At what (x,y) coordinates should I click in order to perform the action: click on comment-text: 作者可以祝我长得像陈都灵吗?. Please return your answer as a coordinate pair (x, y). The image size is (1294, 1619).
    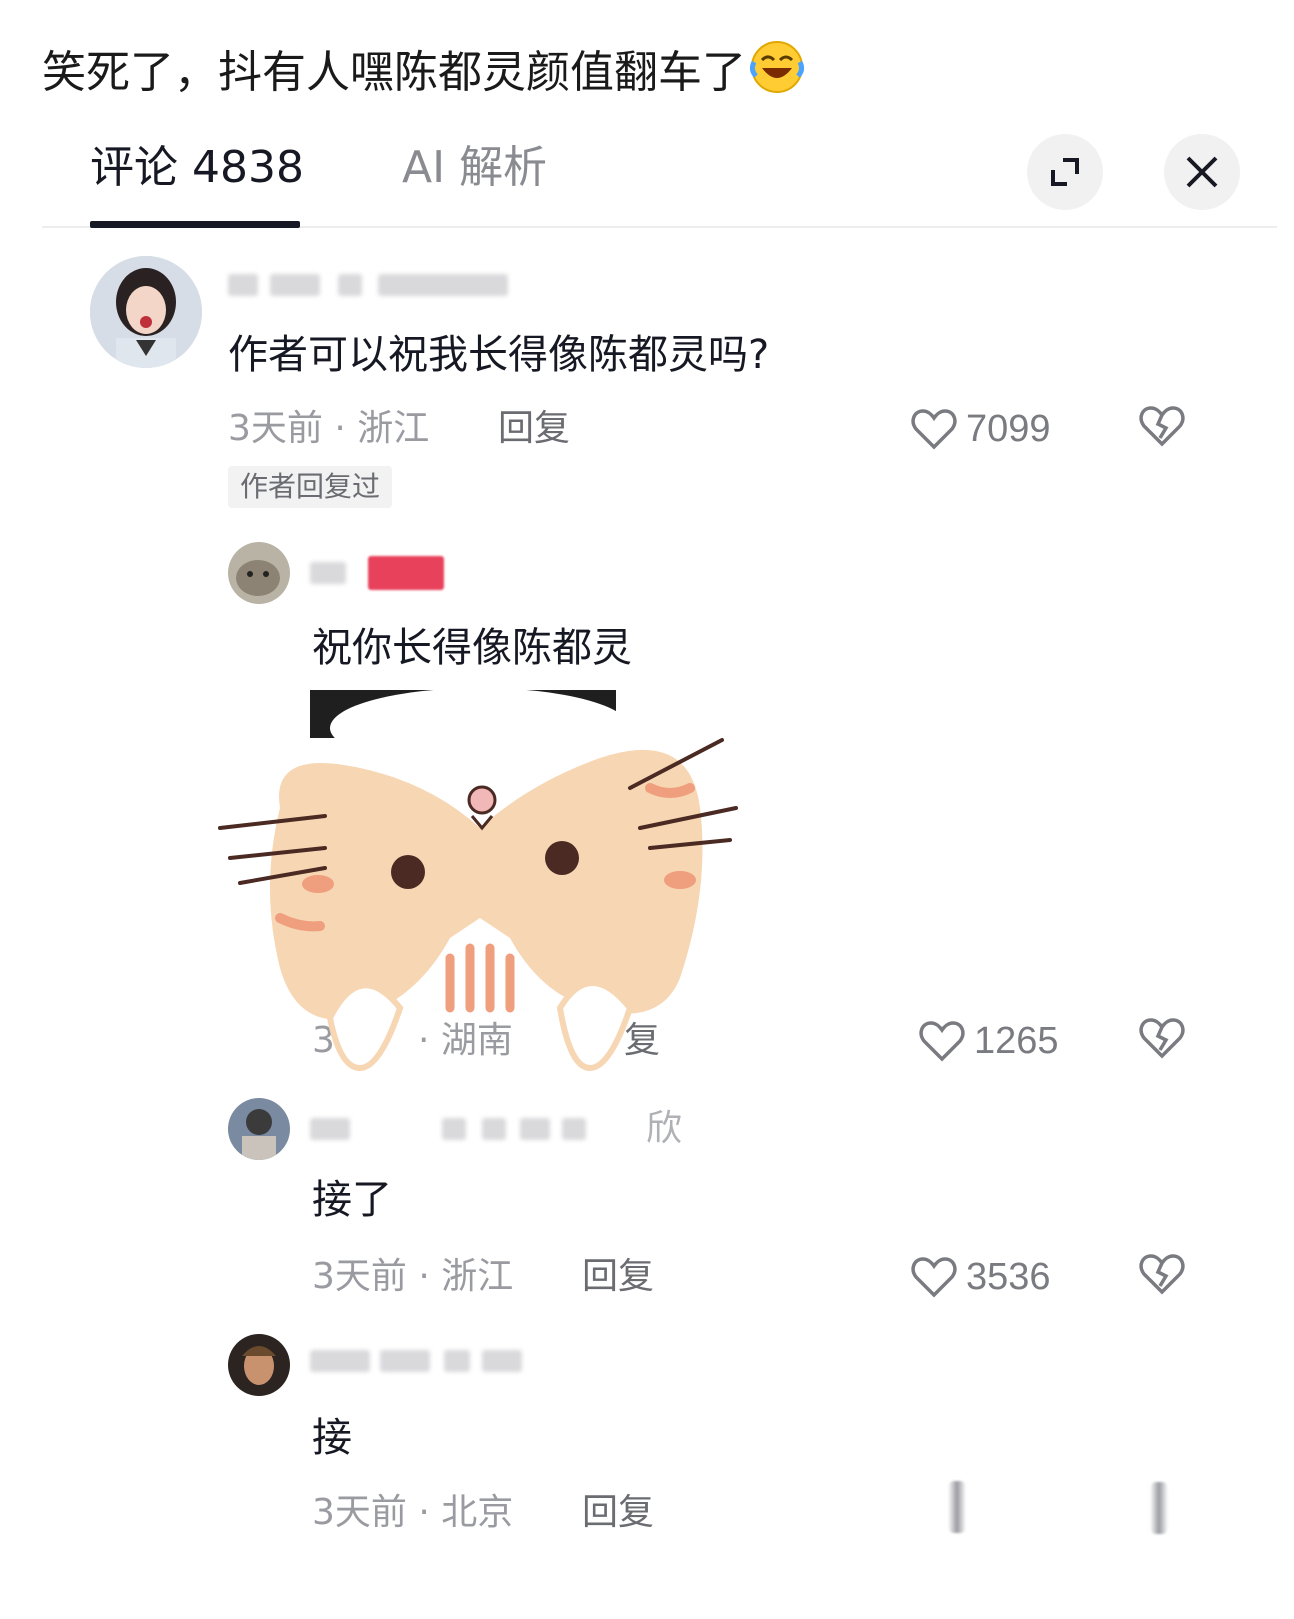
    Looking at the image, I should click on (499, 355).